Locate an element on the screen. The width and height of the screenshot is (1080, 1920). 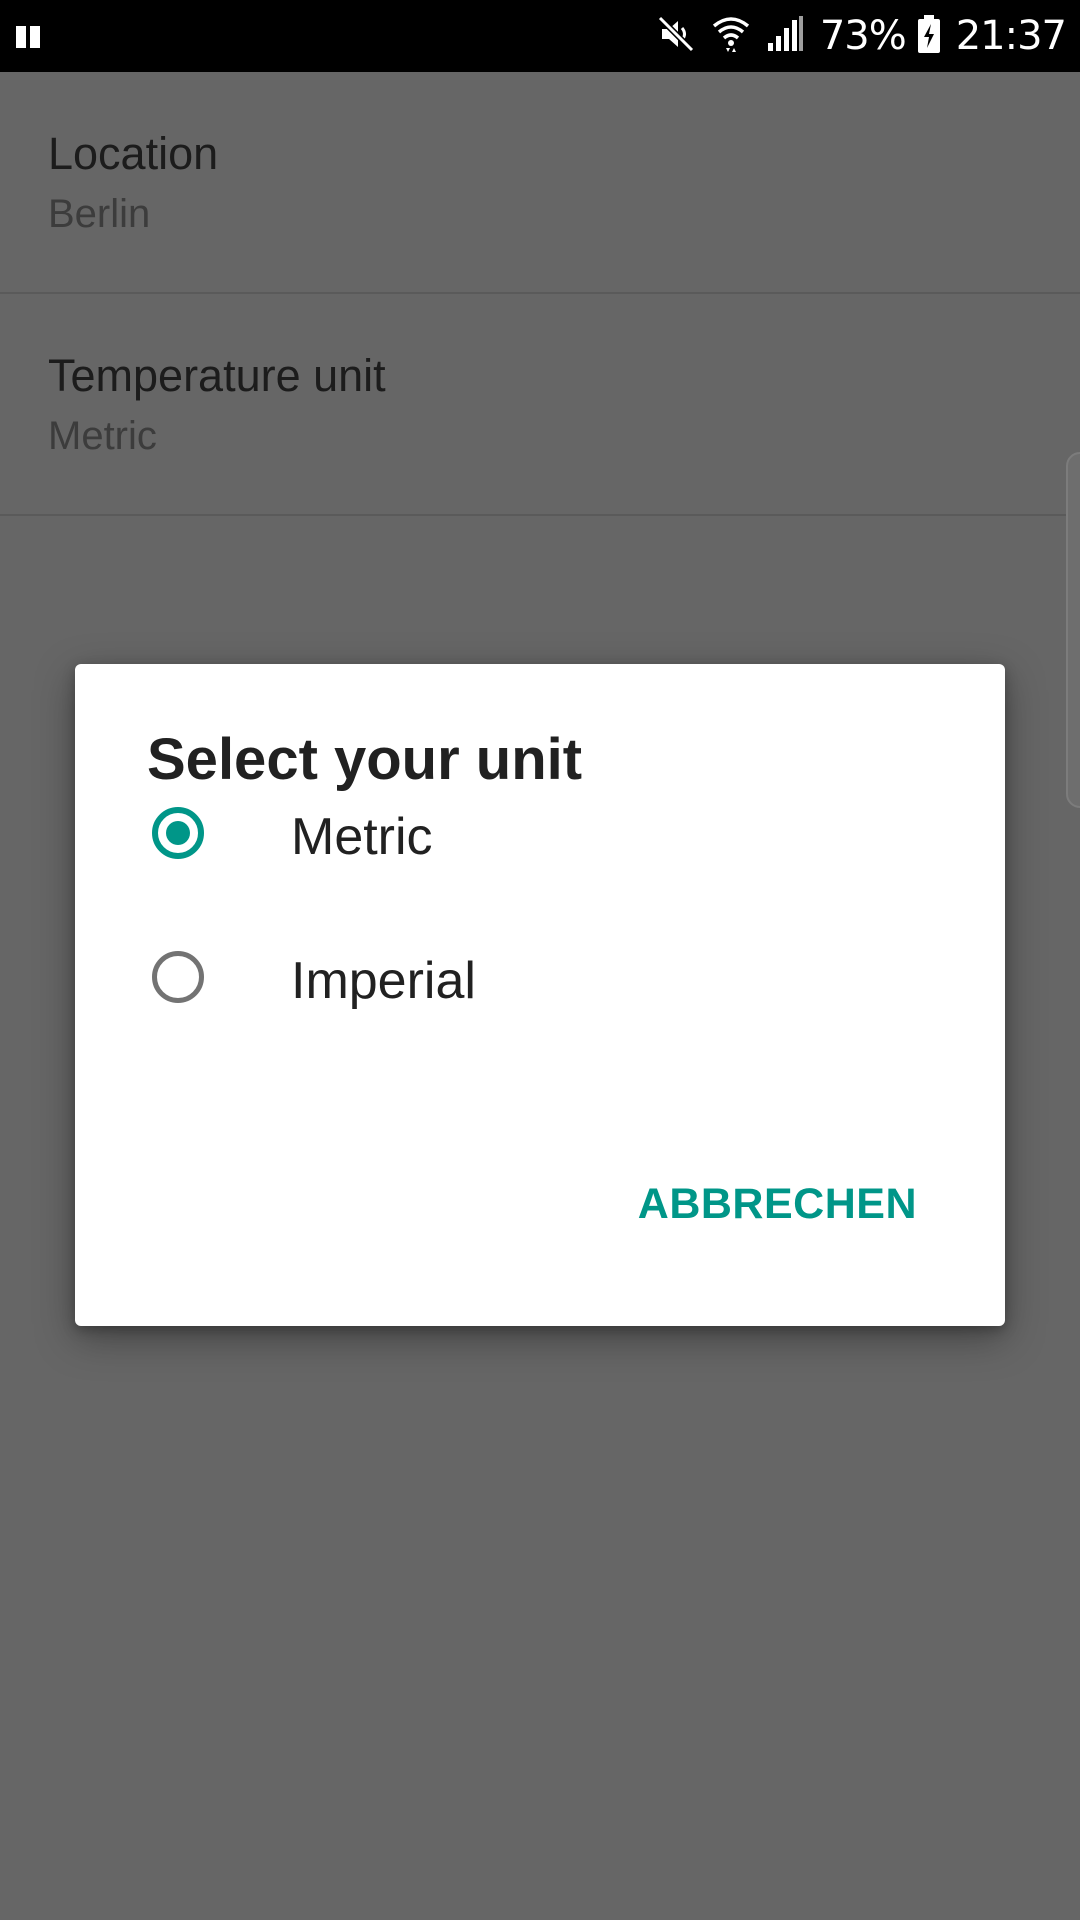
preference-location: Location Berlin is located at coordinates (540, 183).